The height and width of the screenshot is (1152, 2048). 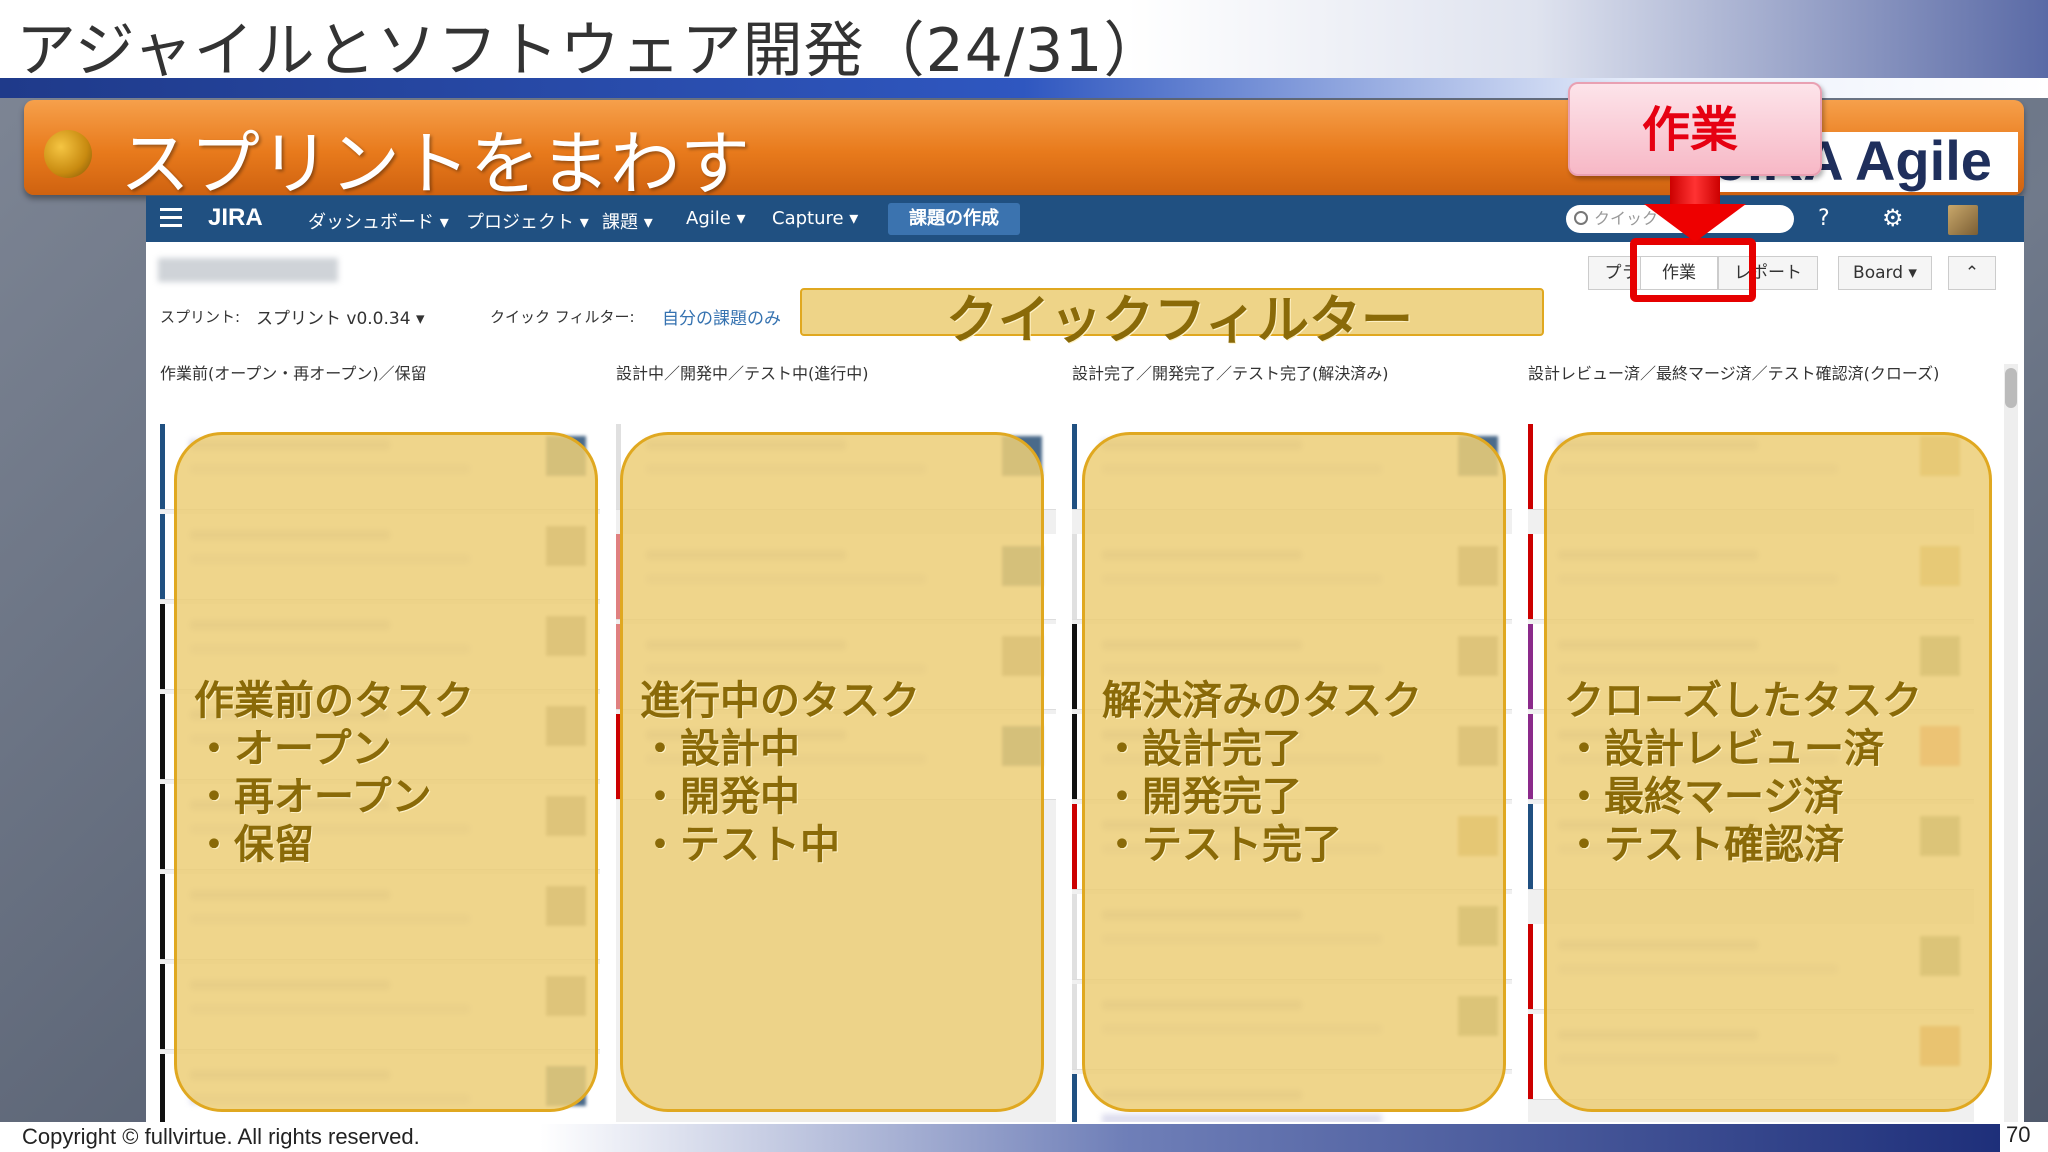 I want to click on board-menu-button: Board ▾, so click(x=1885, y=273).